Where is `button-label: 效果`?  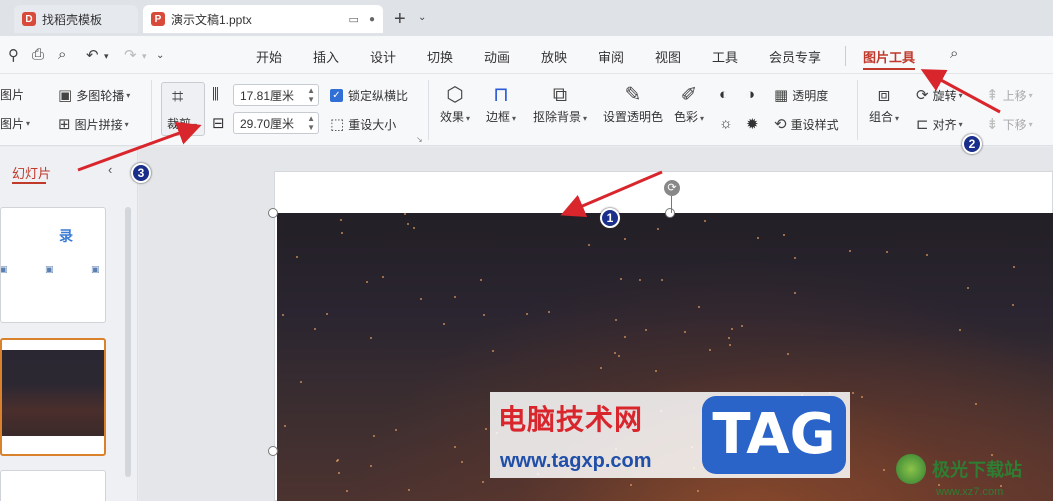 button-label: 效果 is located at coordinates (452, 117).